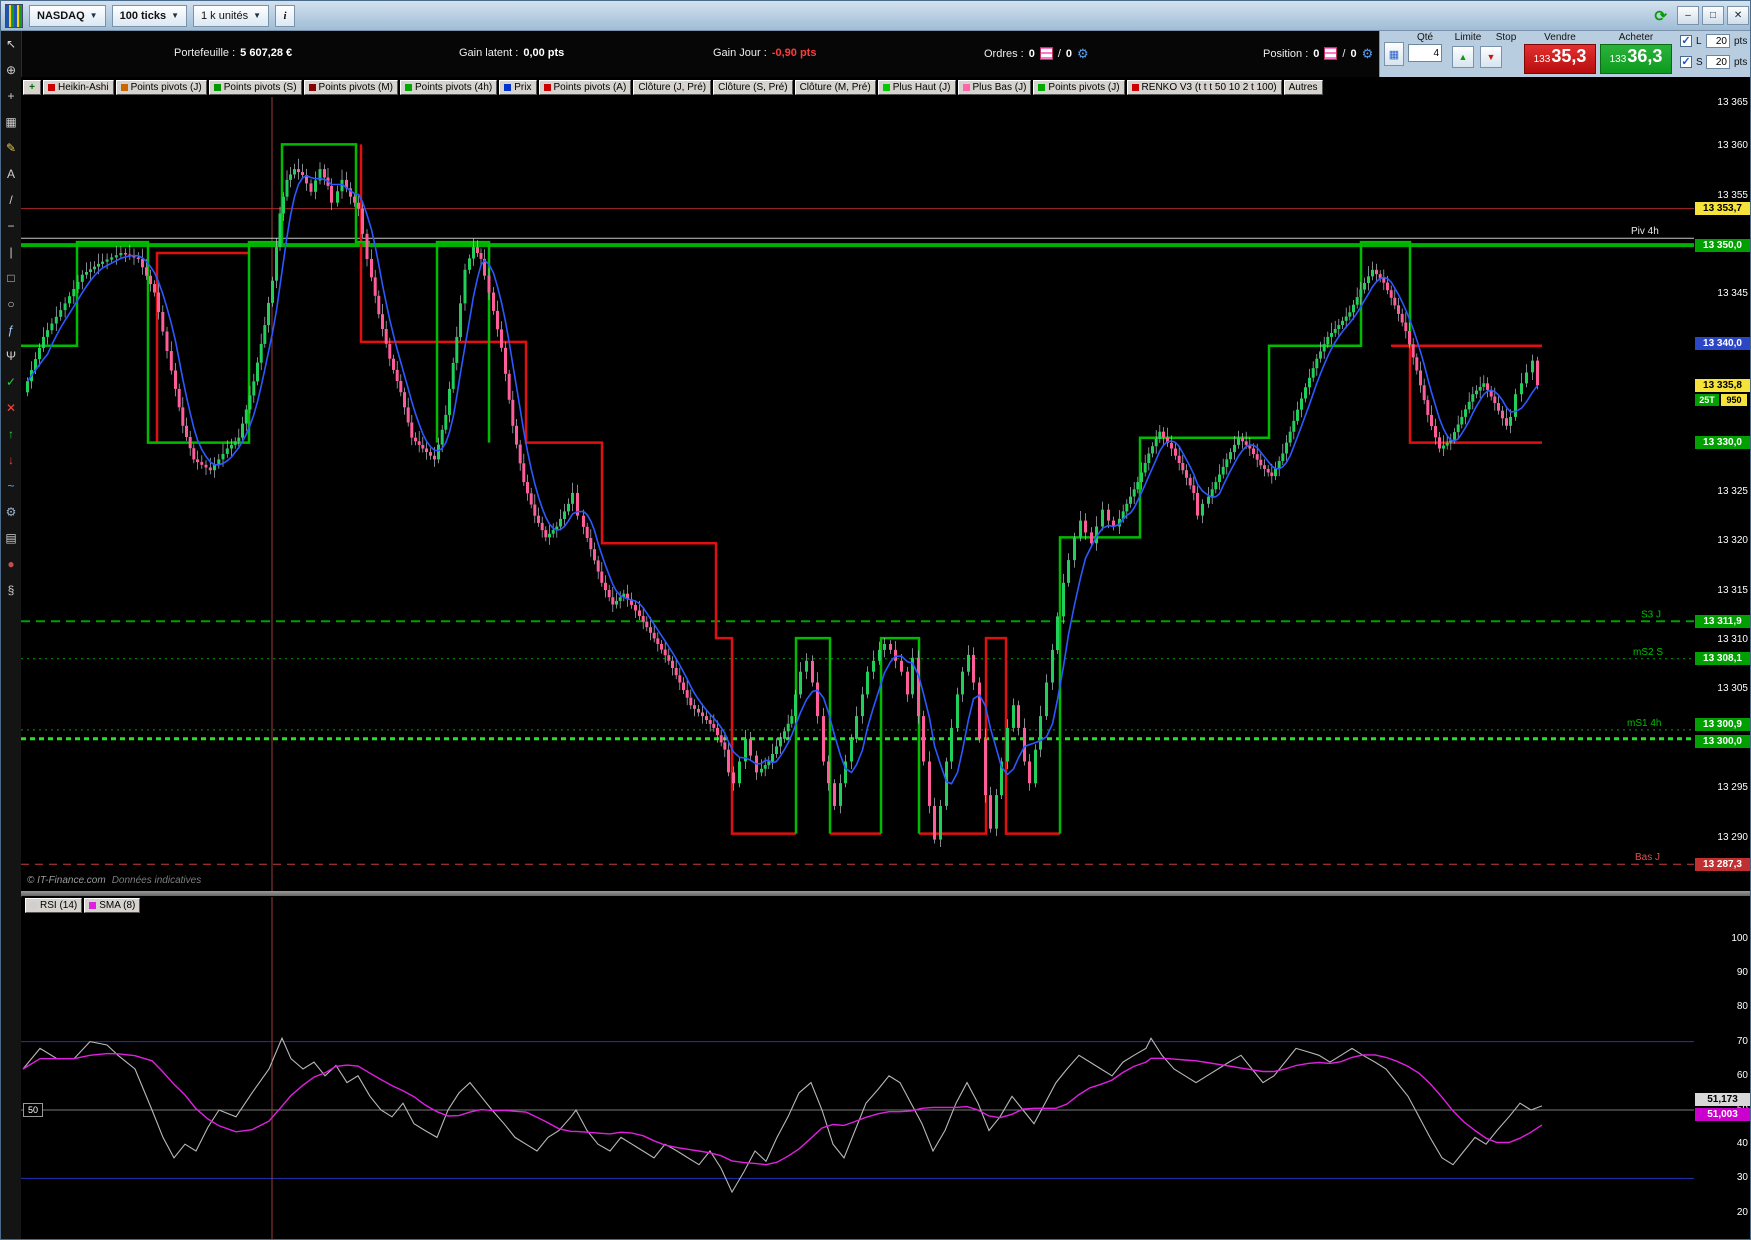 The width and height of the screenshot is (1751, 1240). Describe the element at coordinates (11, 122) in the screenshot. I see `grid-tool-icon: ▦` at that location.